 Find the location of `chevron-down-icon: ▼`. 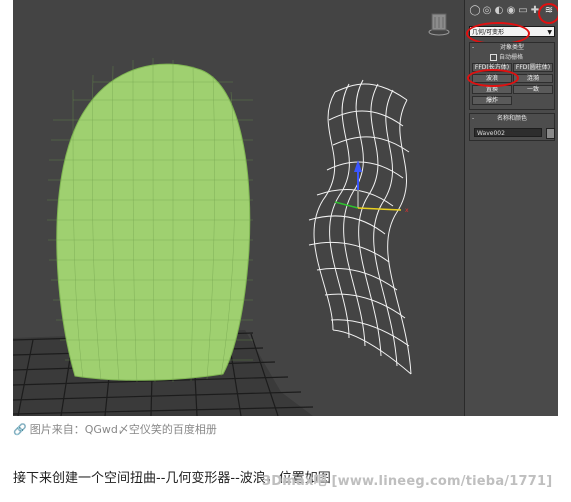

chevron-down-icon: ▼ is located at coordinates (549, 32).